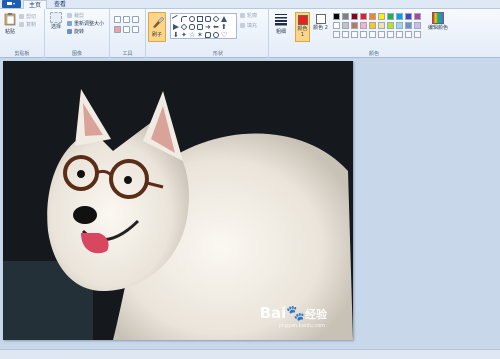 This screenshot has height=359, width=500. Describe the element at coordinates (89, 24) in the screenshot. I see `resize-label: 重新调整大小` at that location.